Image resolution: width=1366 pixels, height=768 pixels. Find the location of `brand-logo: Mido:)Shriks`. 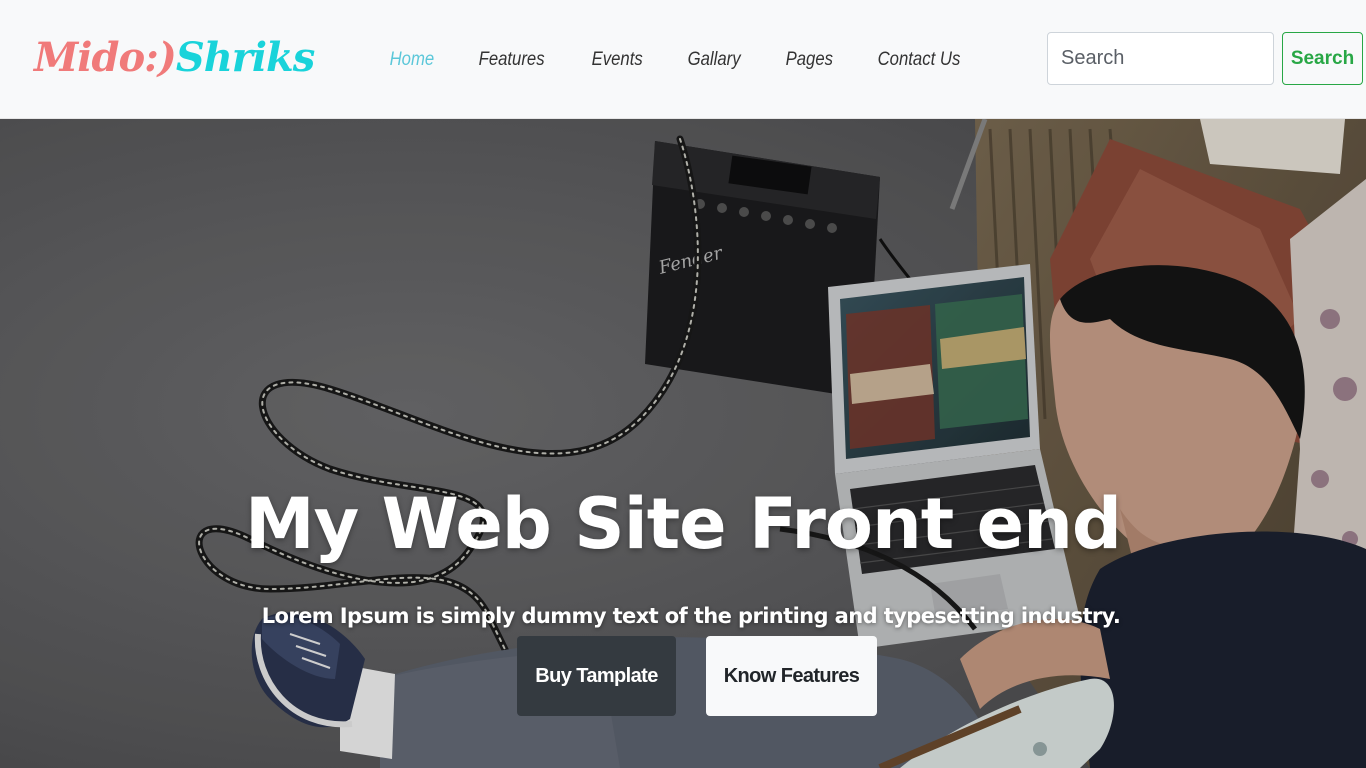

brand-logo: Mido:)Shriks is located at coordinates (174, 58).